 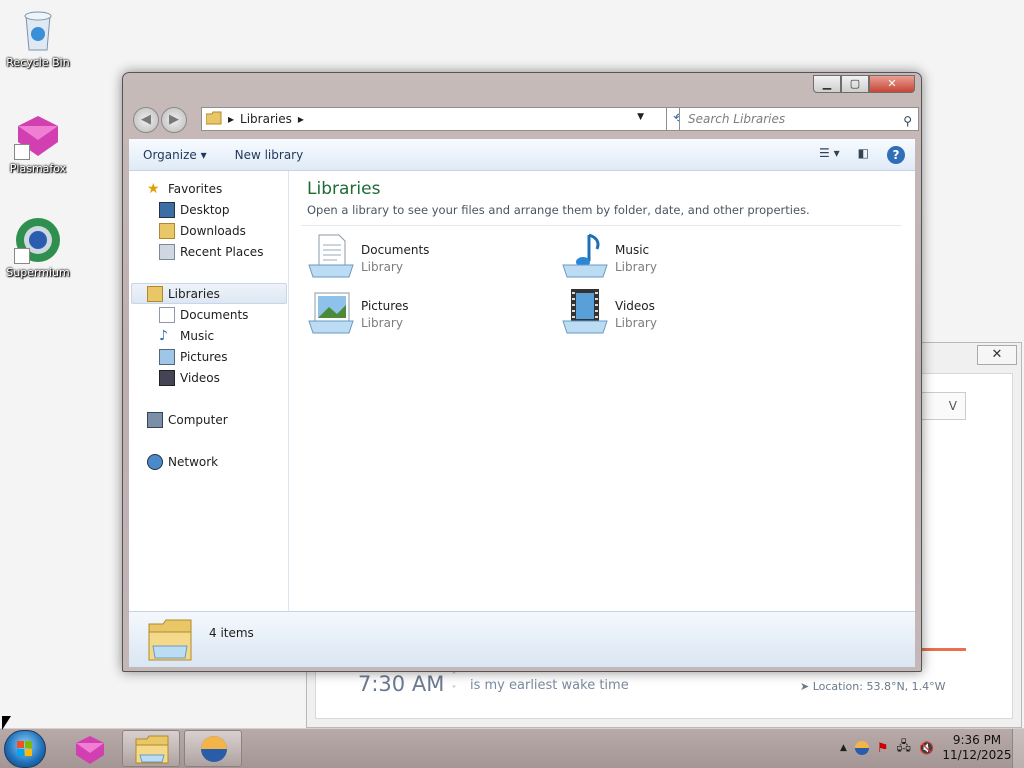 What do you see at coordinates (427, 312) in the screenshot?
I see `library-item-pictures: Pictures Library` at bounding box center [427, 312].